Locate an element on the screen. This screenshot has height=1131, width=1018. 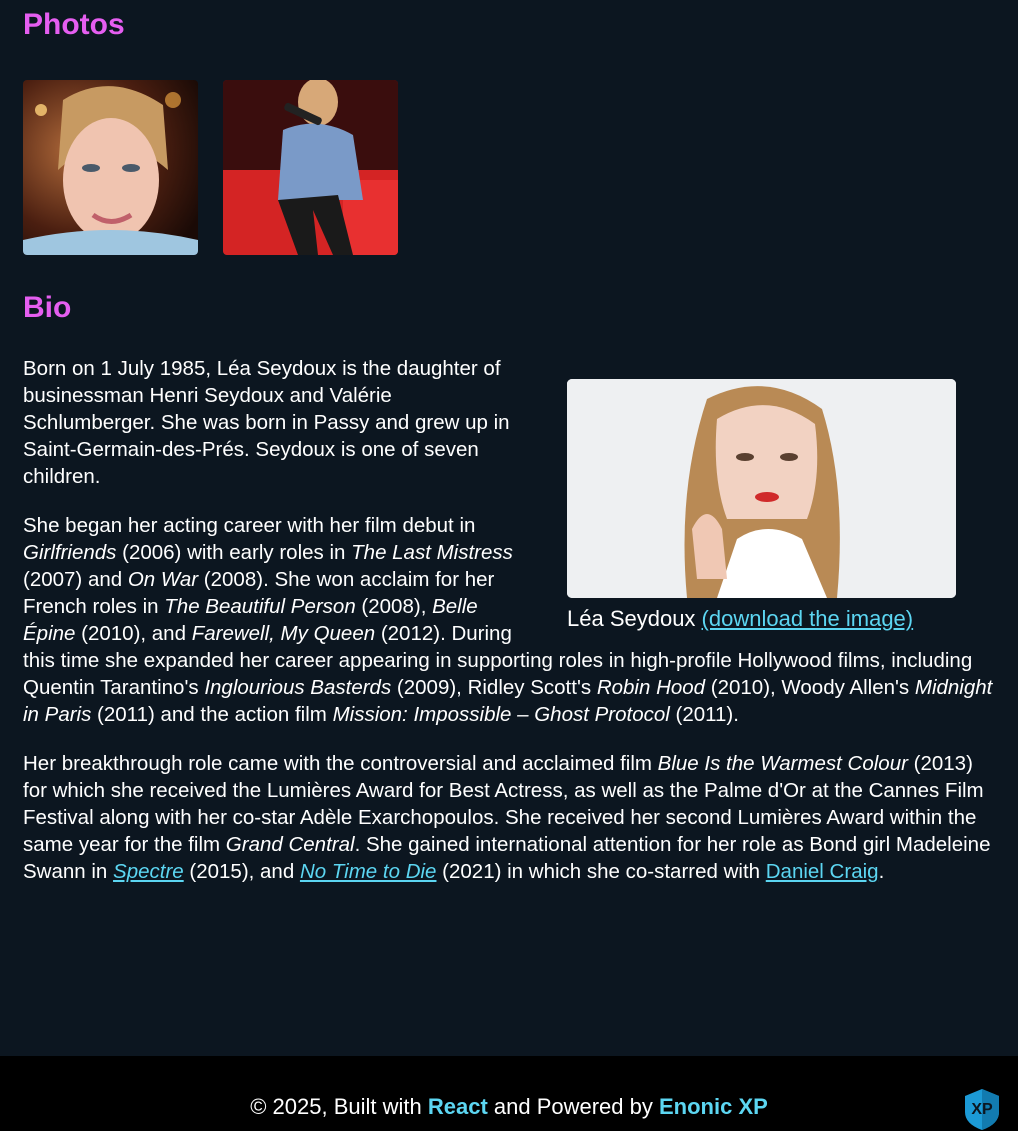
portrait-photo-image is located at coordinates (110, 167).